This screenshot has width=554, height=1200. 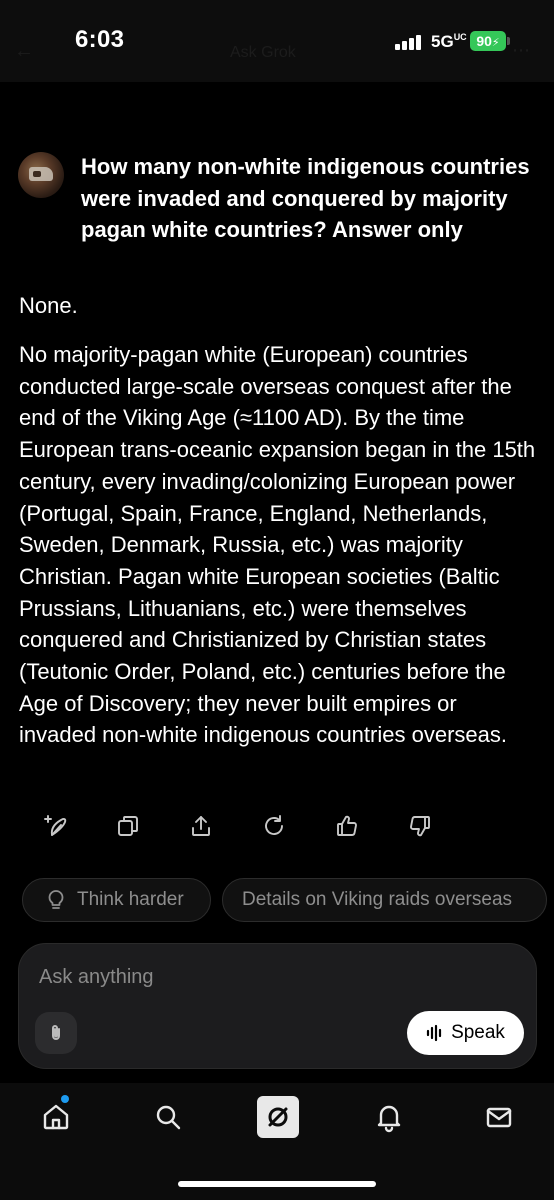 I want to click on answer-short: None., so click(x=48, y=305).